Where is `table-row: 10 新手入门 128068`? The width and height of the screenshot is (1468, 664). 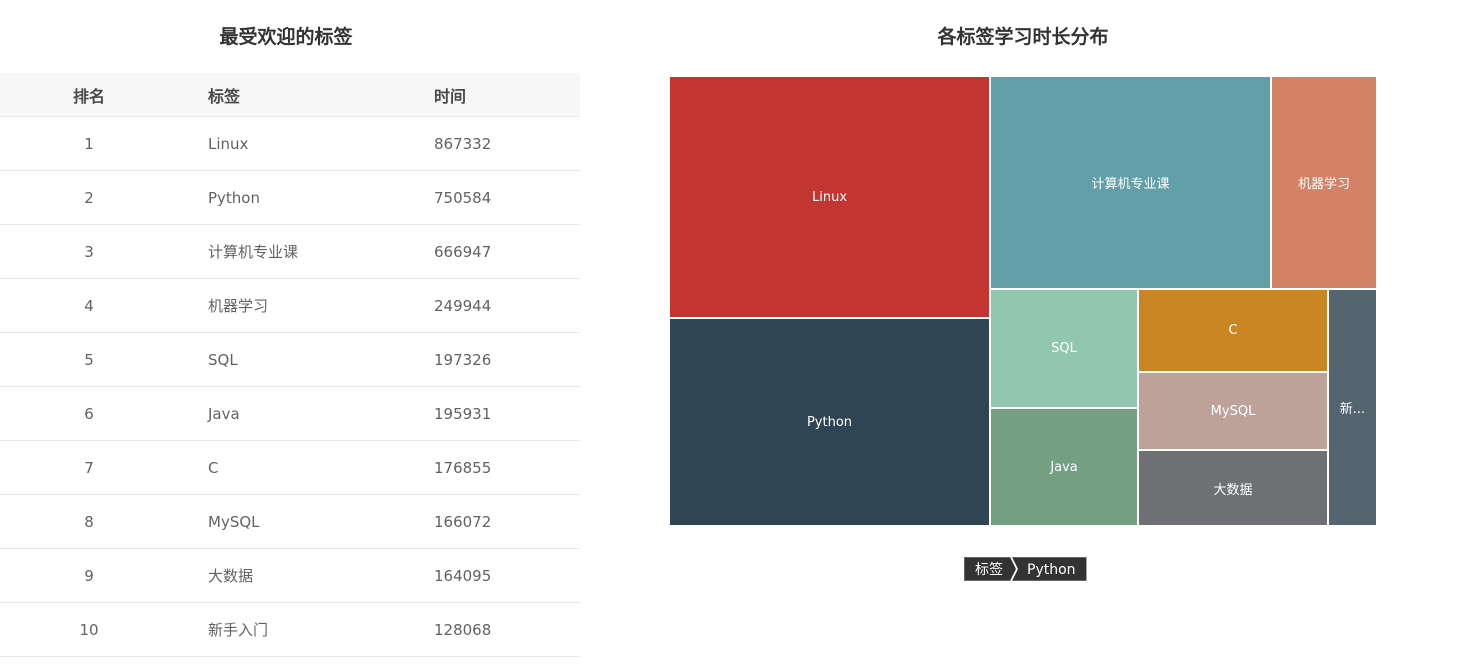
table-row: 10 新手入门 128068 is located at coordinates (290, 629).